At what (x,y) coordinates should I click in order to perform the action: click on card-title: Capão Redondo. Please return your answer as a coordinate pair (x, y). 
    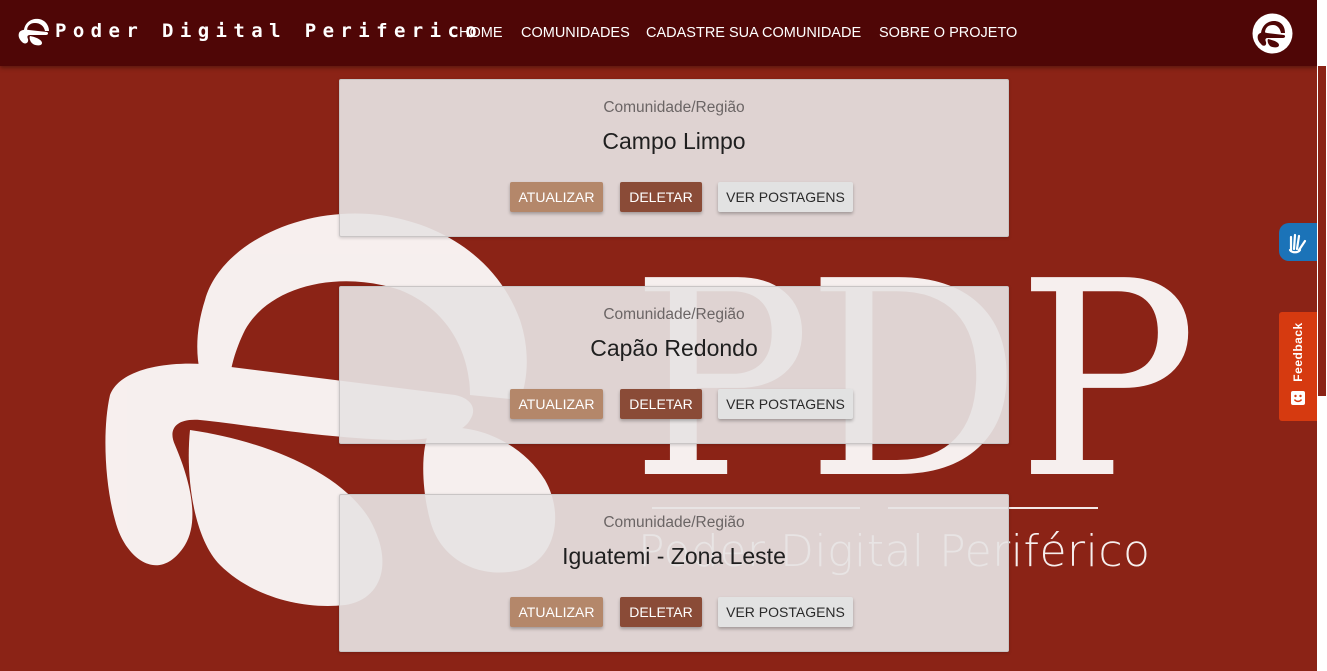
    Looking at the image, I should click on (674, 348).